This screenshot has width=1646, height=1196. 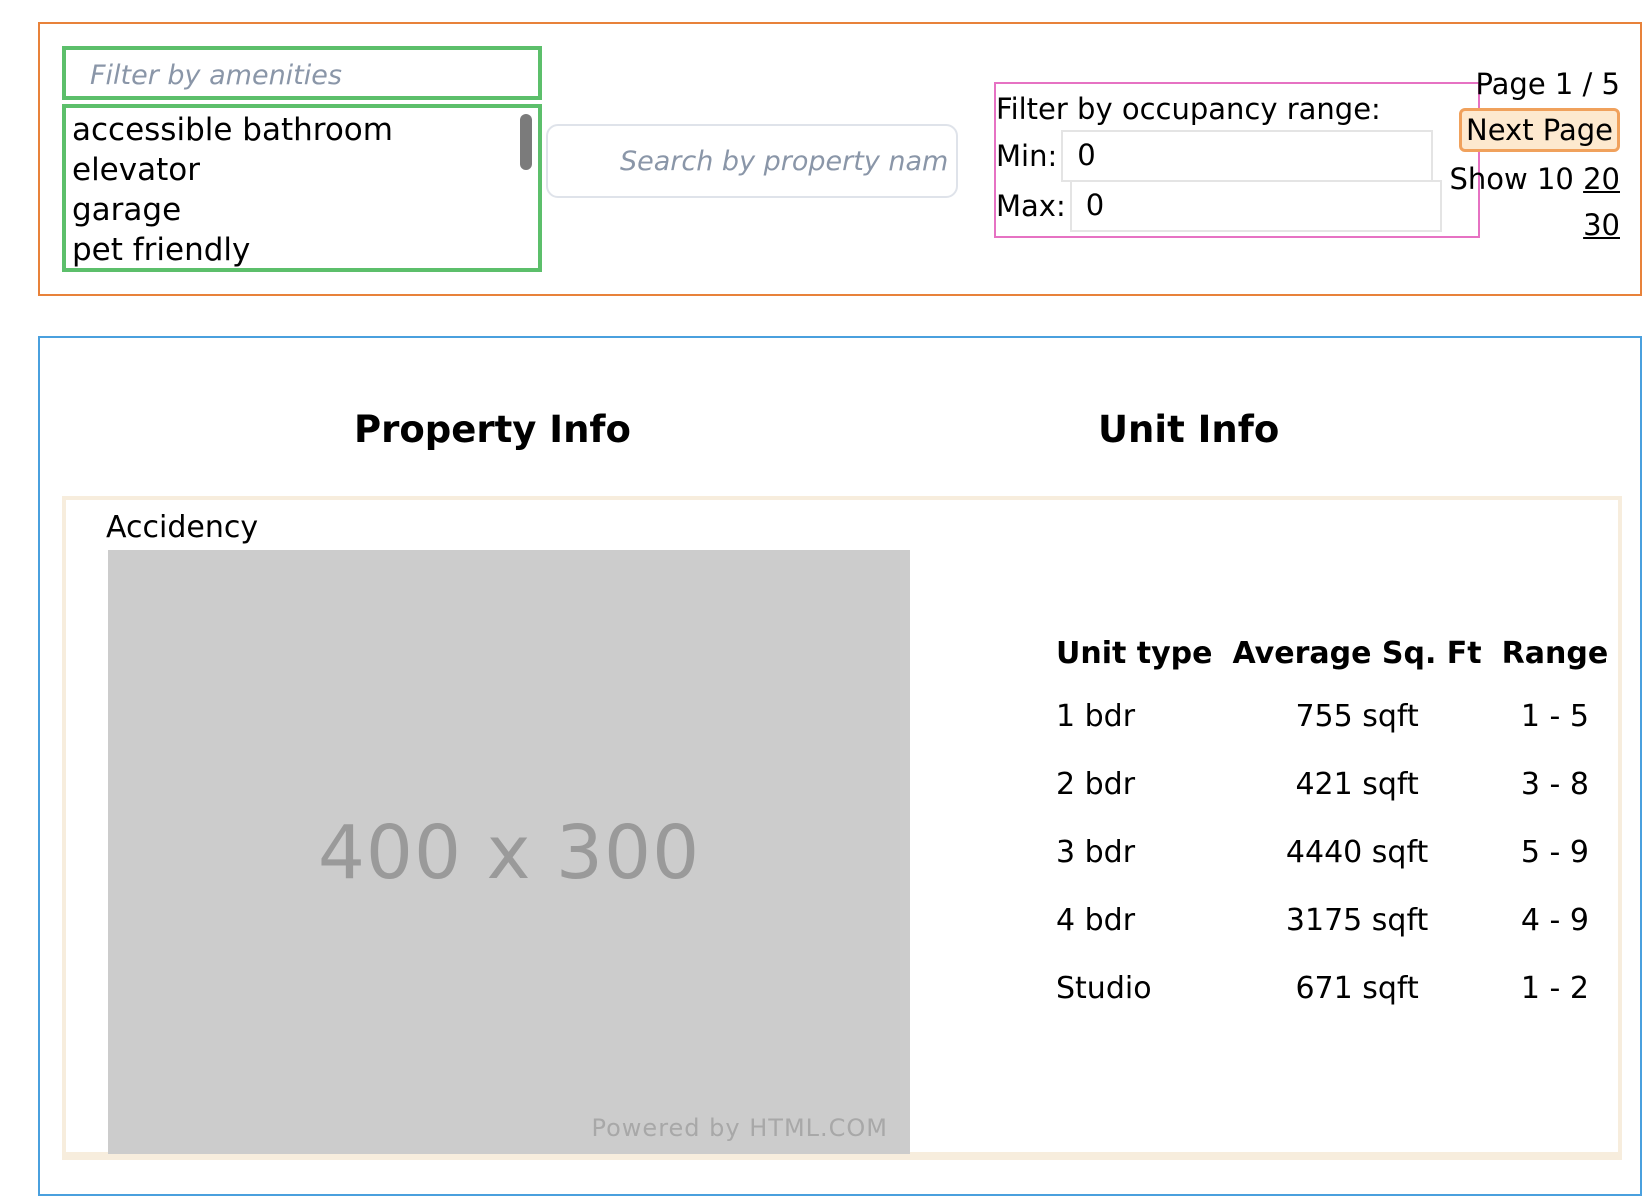 What do you see at coordinates (1554, 988) in the screenshot?
I see `range-cell: 1 - 2` at bounding box center [1554, 988].